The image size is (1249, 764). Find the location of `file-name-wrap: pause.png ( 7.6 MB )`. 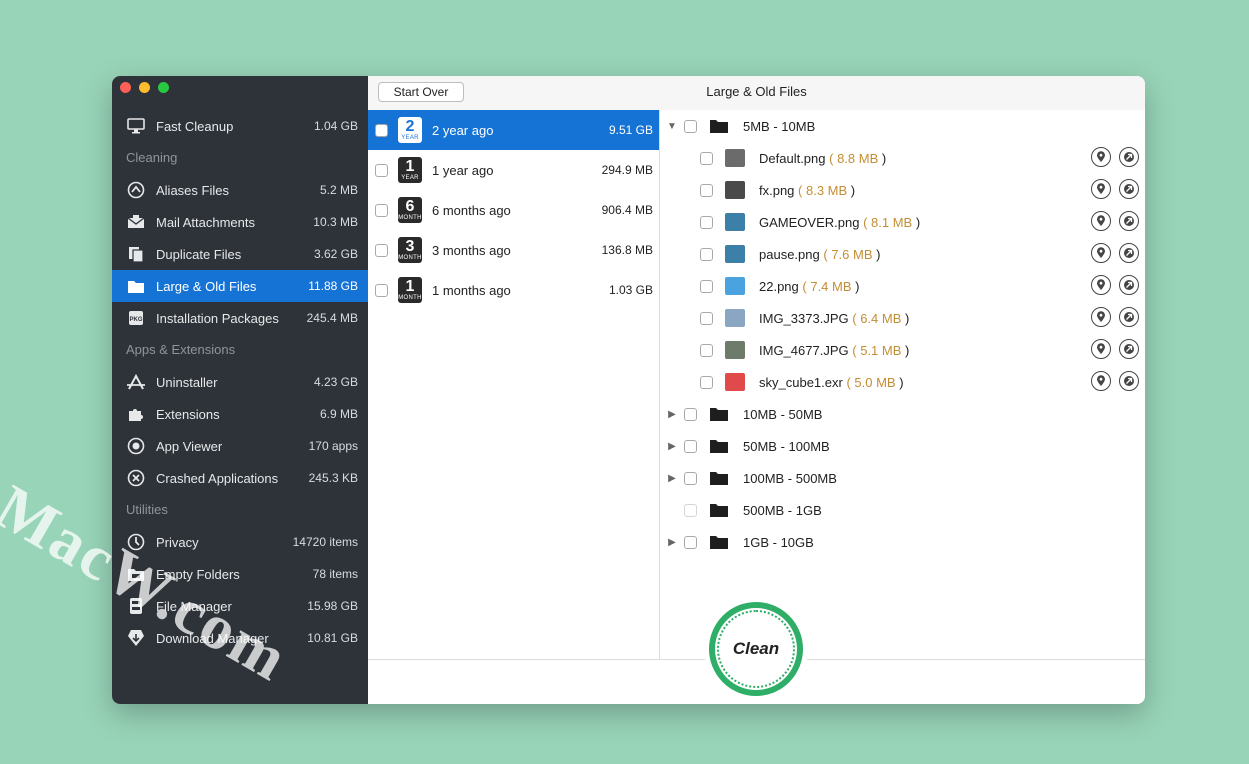

file-name-wrap: pause.png ( 7.6 MB ) is located at coordinates (819, 254).